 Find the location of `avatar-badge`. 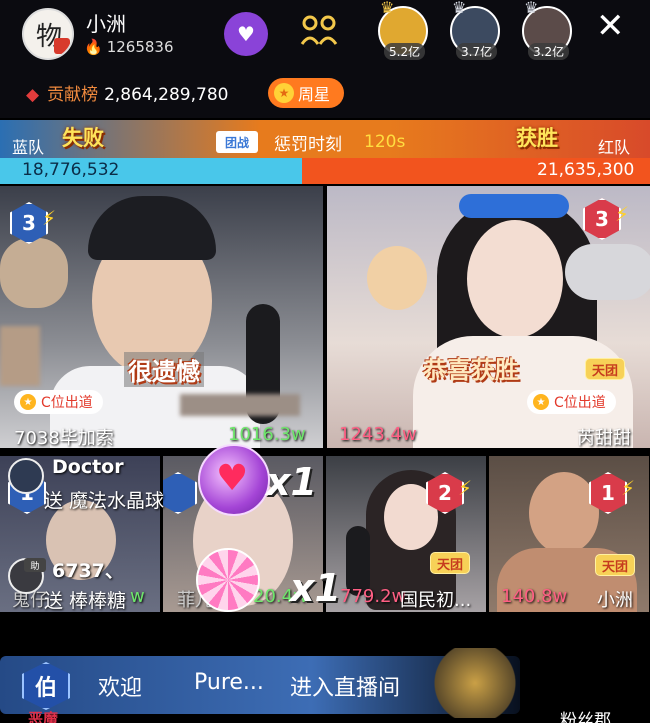

avatar-badge is located at coordinates (62, 46).